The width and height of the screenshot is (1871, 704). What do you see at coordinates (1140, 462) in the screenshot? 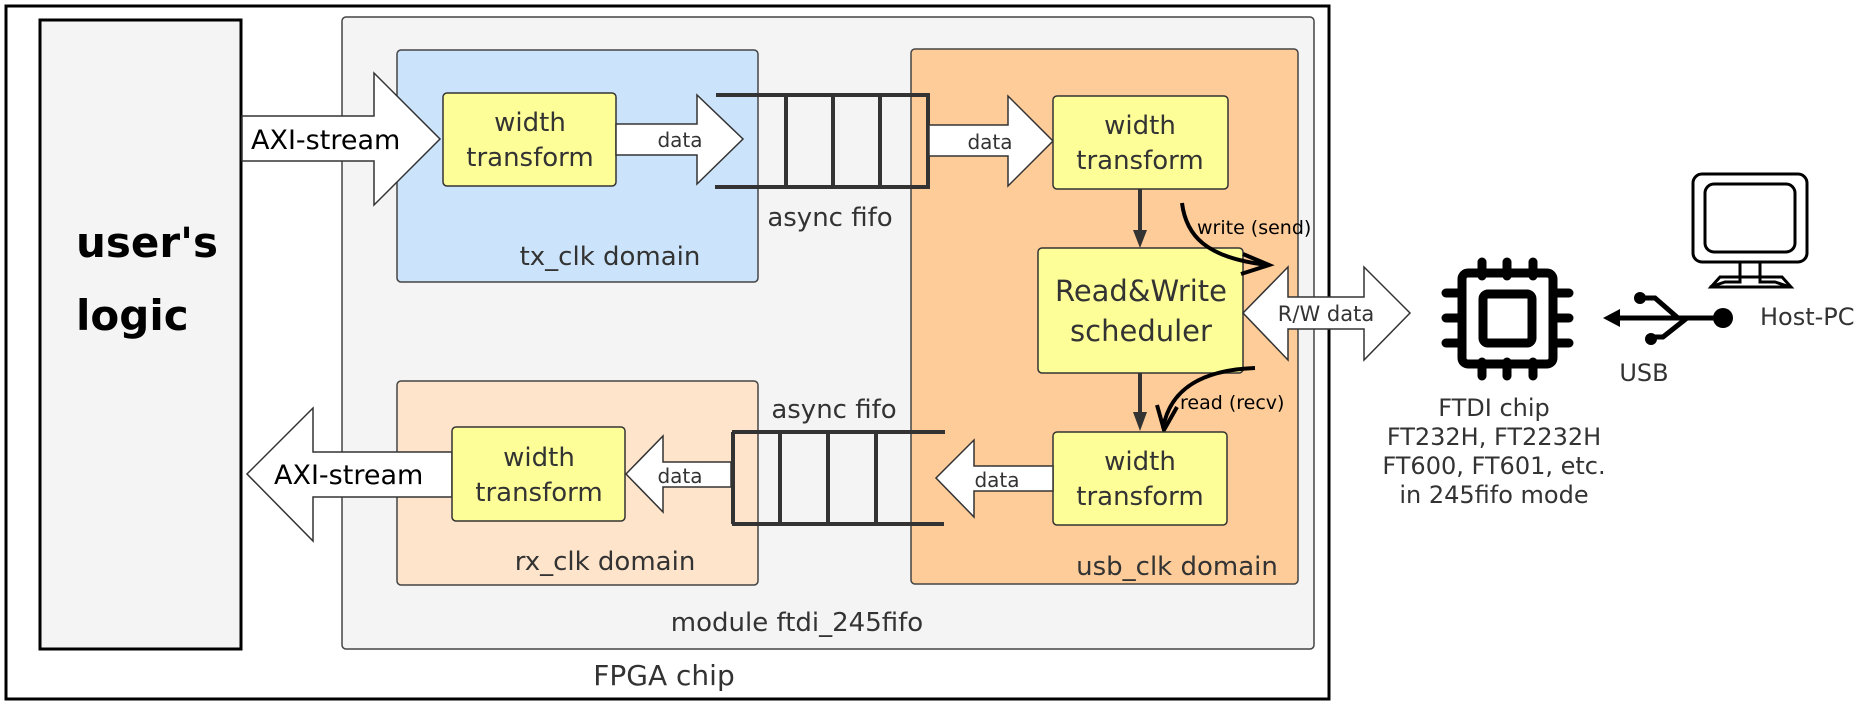
I see `usb-rx-width-transform-line1: width` at bounding box center [1140, 462].